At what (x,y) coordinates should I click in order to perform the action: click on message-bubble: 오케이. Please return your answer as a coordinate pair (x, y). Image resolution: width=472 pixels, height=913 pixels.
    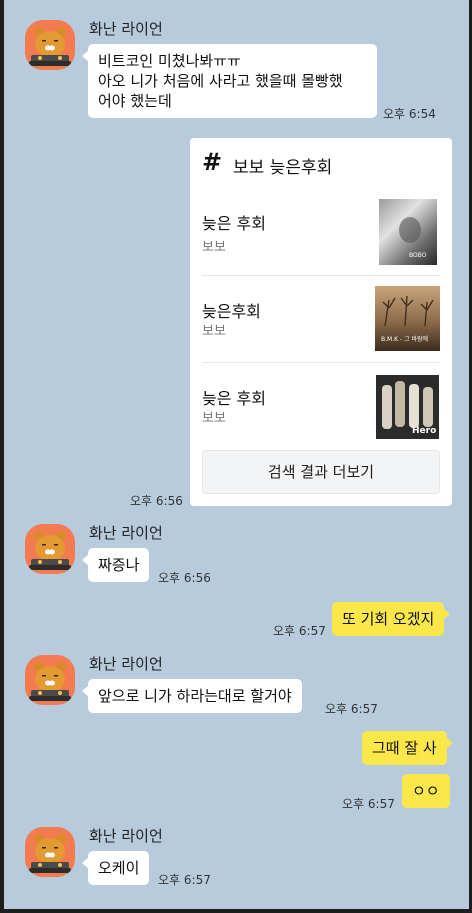
    Looking at the image, I should click on (115, 868).